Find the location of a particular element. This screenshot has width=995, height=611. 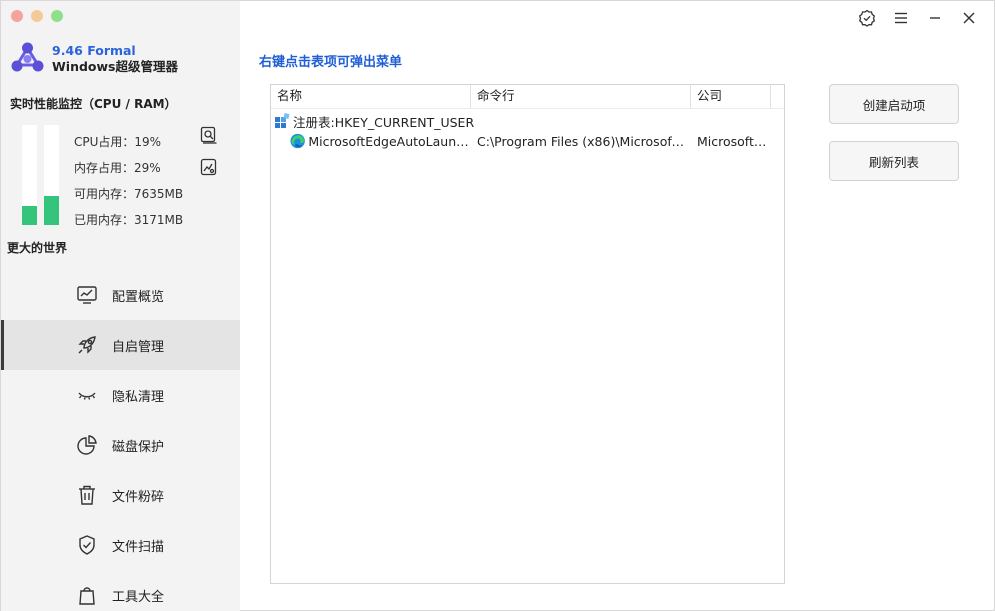

used-memory-text: 已用内存：3171MB is located at coordinates (129, 220).